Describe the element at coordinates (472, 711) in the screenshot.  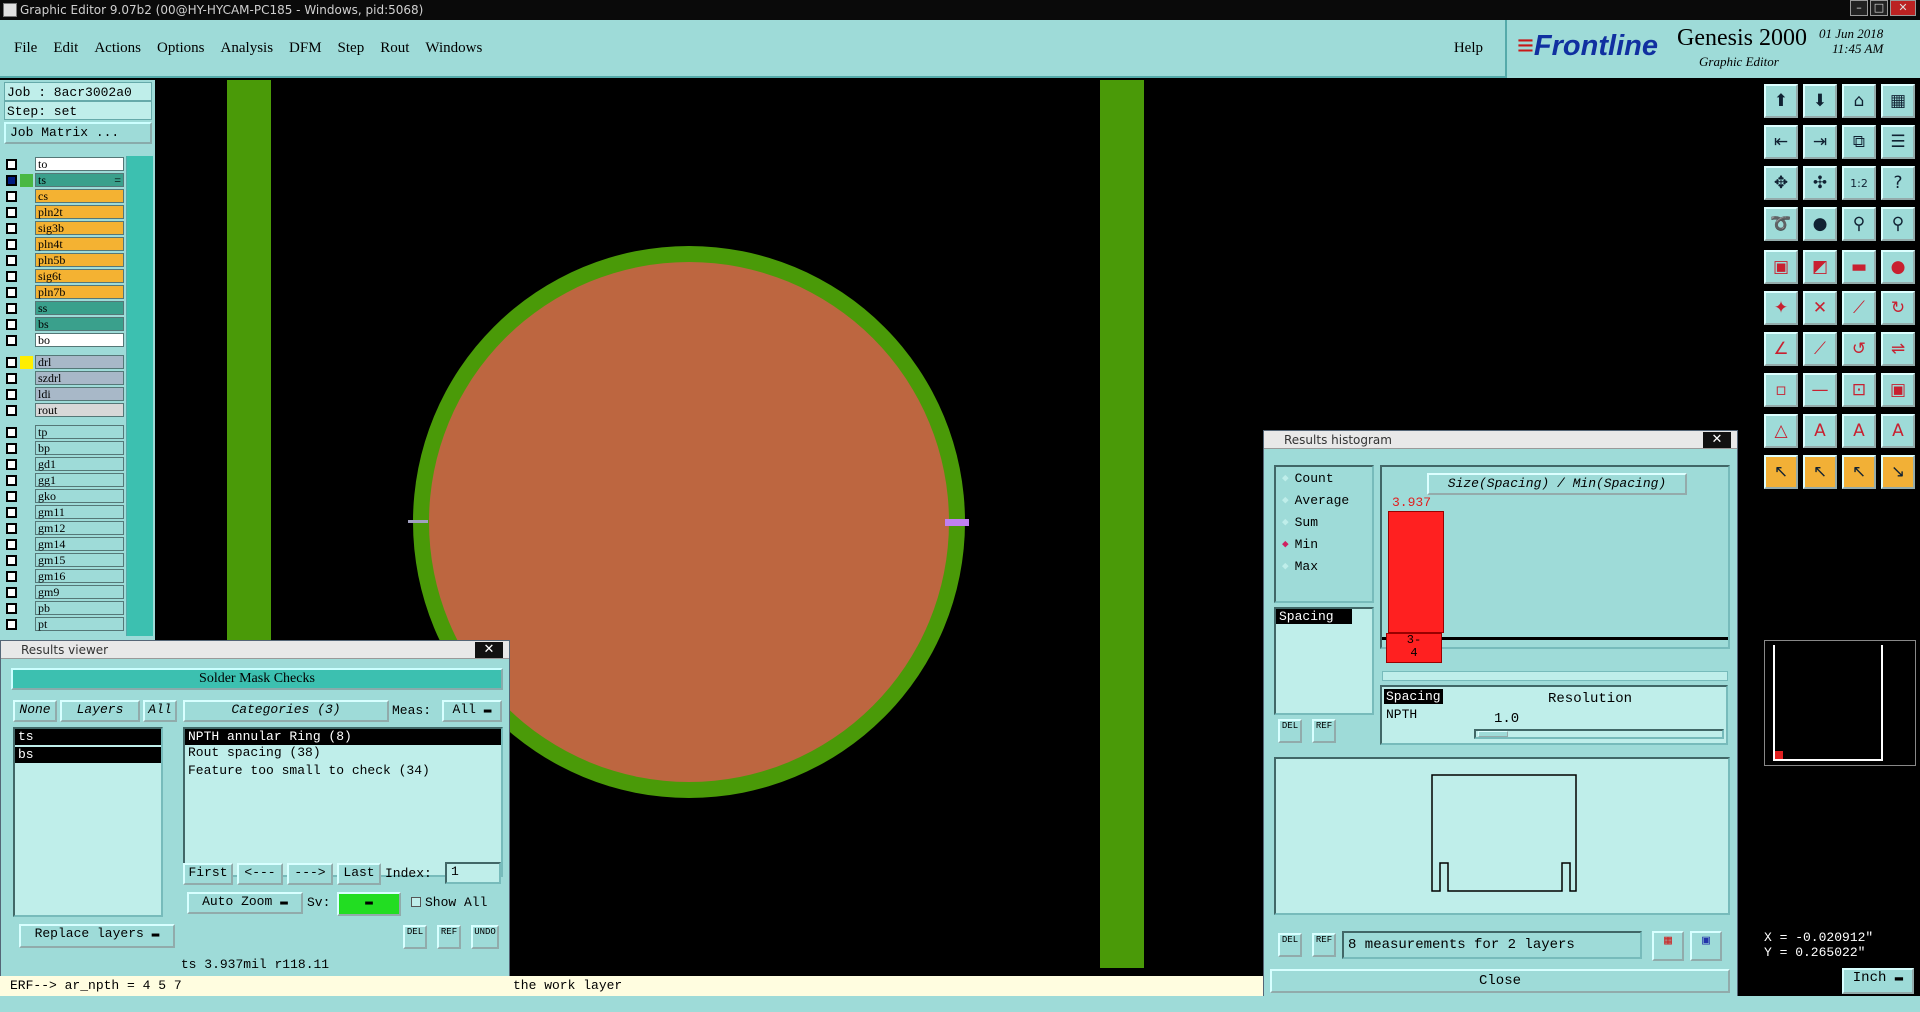
I see `meas-select: All ▬` at that location.